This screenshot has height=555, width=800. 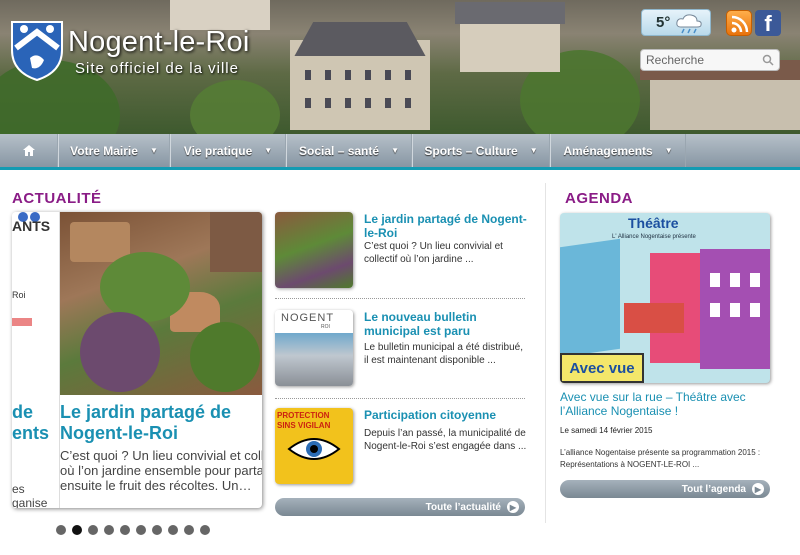 I want to click on nav-home, so click(x=29, y=150).